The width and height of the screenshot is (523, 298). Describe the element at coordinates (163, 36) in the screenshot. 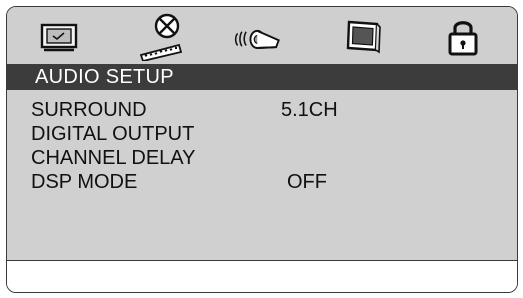

I see `video-setup-icon` at that location.